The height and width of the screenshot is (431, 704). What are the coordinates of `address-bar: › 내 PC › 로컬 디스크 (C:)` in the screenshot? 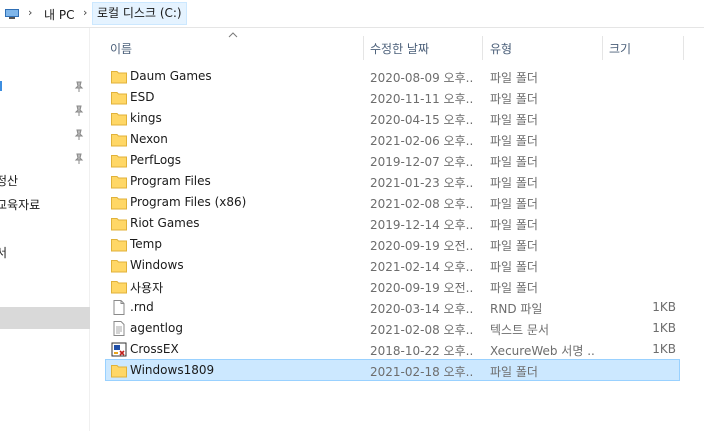 It's located at (352, 14).